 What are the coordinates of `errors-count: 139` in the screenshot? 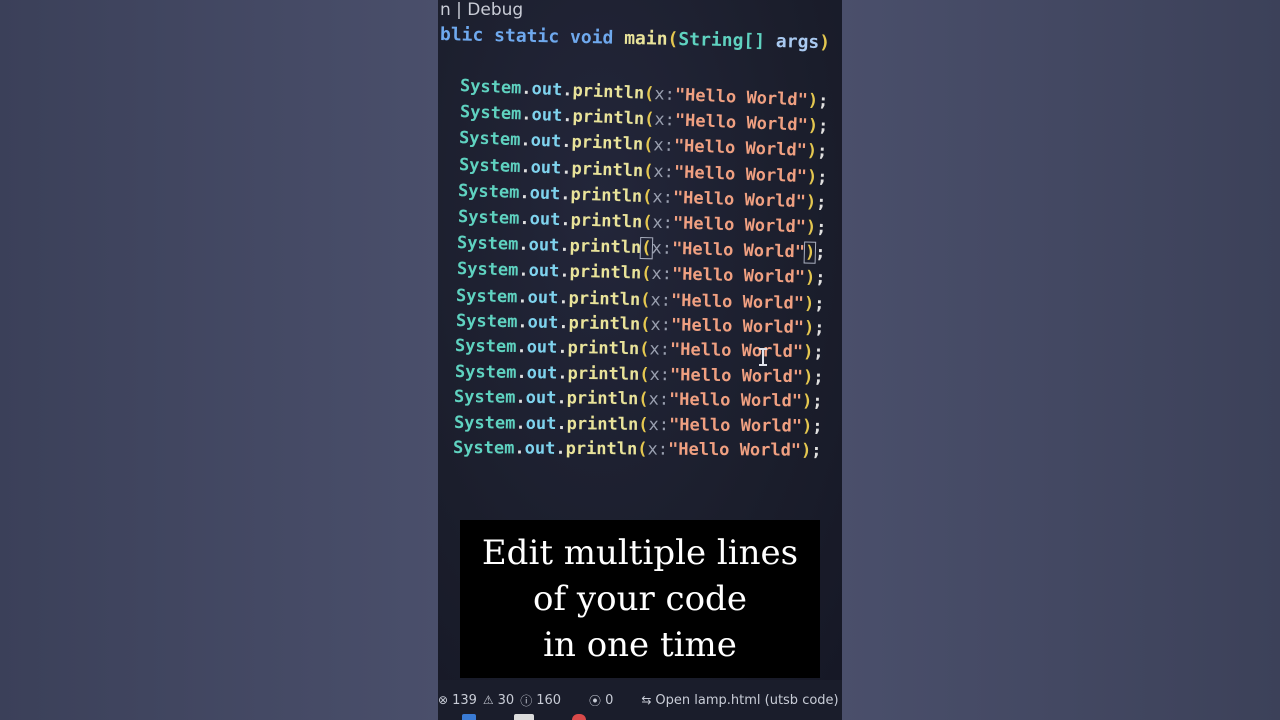 It's located at (464, 700).